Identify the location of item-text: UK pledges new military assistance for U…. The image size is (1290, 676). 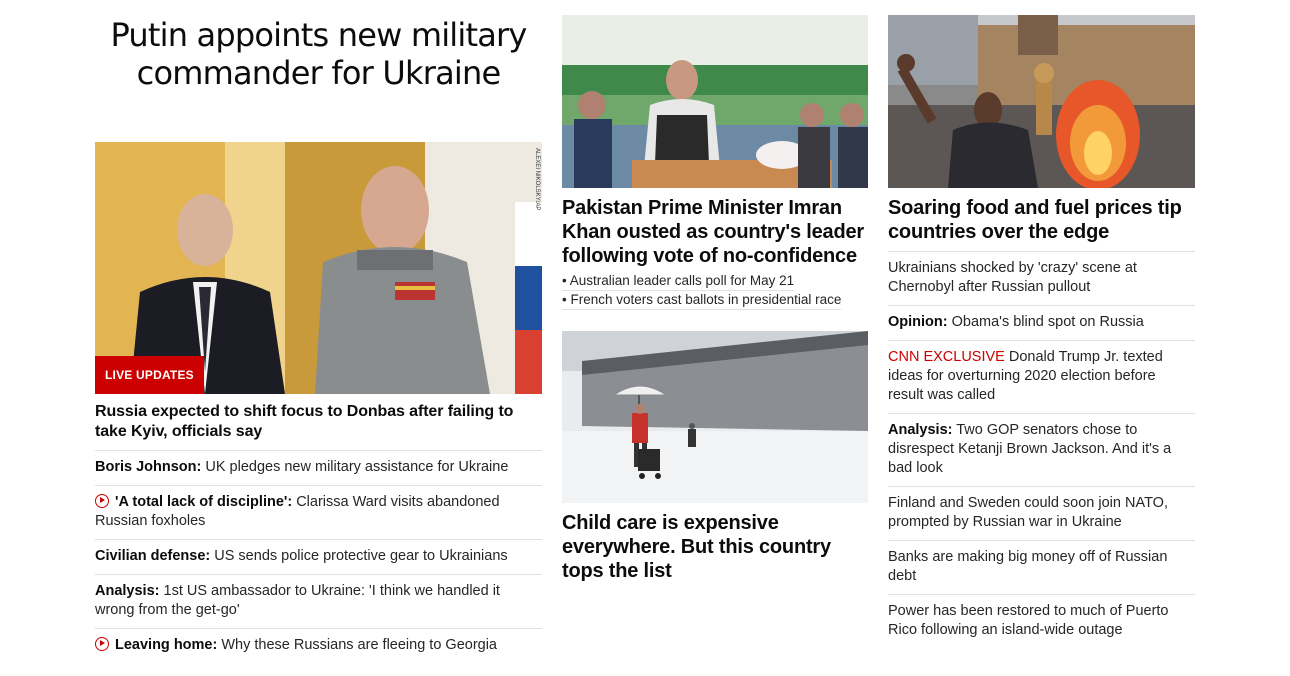
(355, 467).